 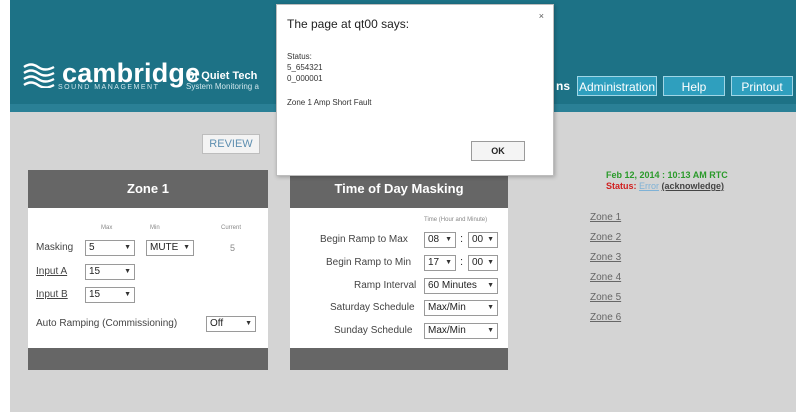 What do you see at coordinates (222, 86) in the screenshot?
I see `product-subtitle: System Monitoring a` at bounding box center [222, 86].